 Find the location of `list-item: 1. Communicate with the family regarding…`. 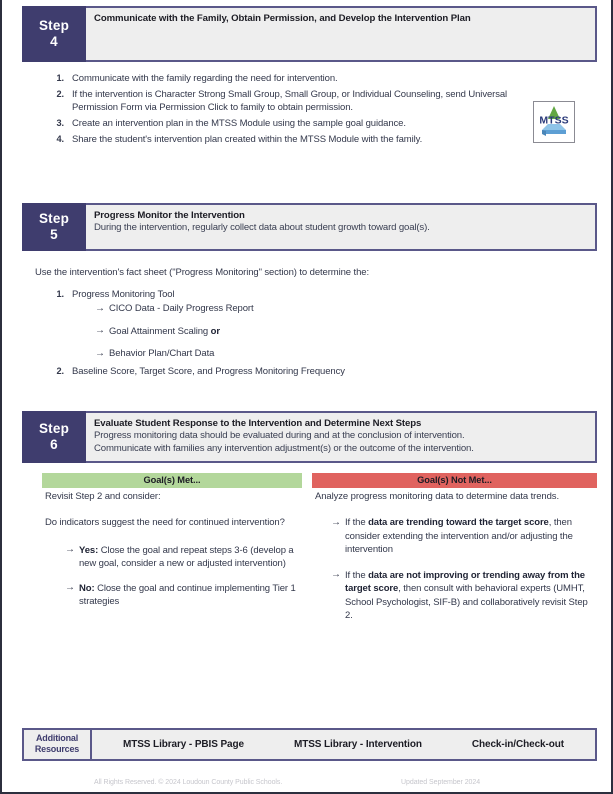

list-item: 1. Communicate with the family regarding… is located at coordinates (285, 78).